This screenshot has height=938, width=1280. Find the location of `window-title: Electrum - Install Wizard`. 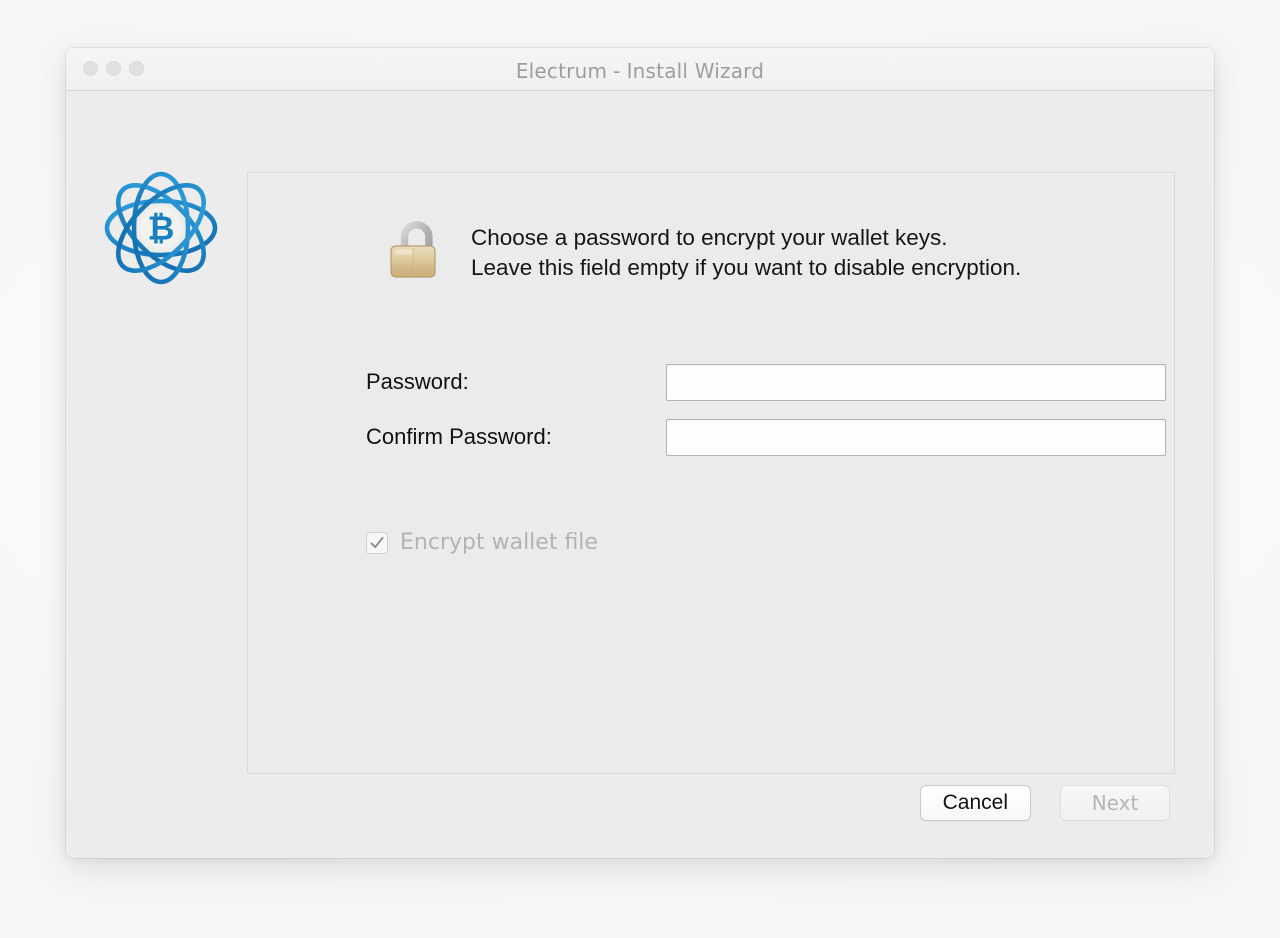

window-title: Electrum - Install Wizard is located at coordinates (640, 71).